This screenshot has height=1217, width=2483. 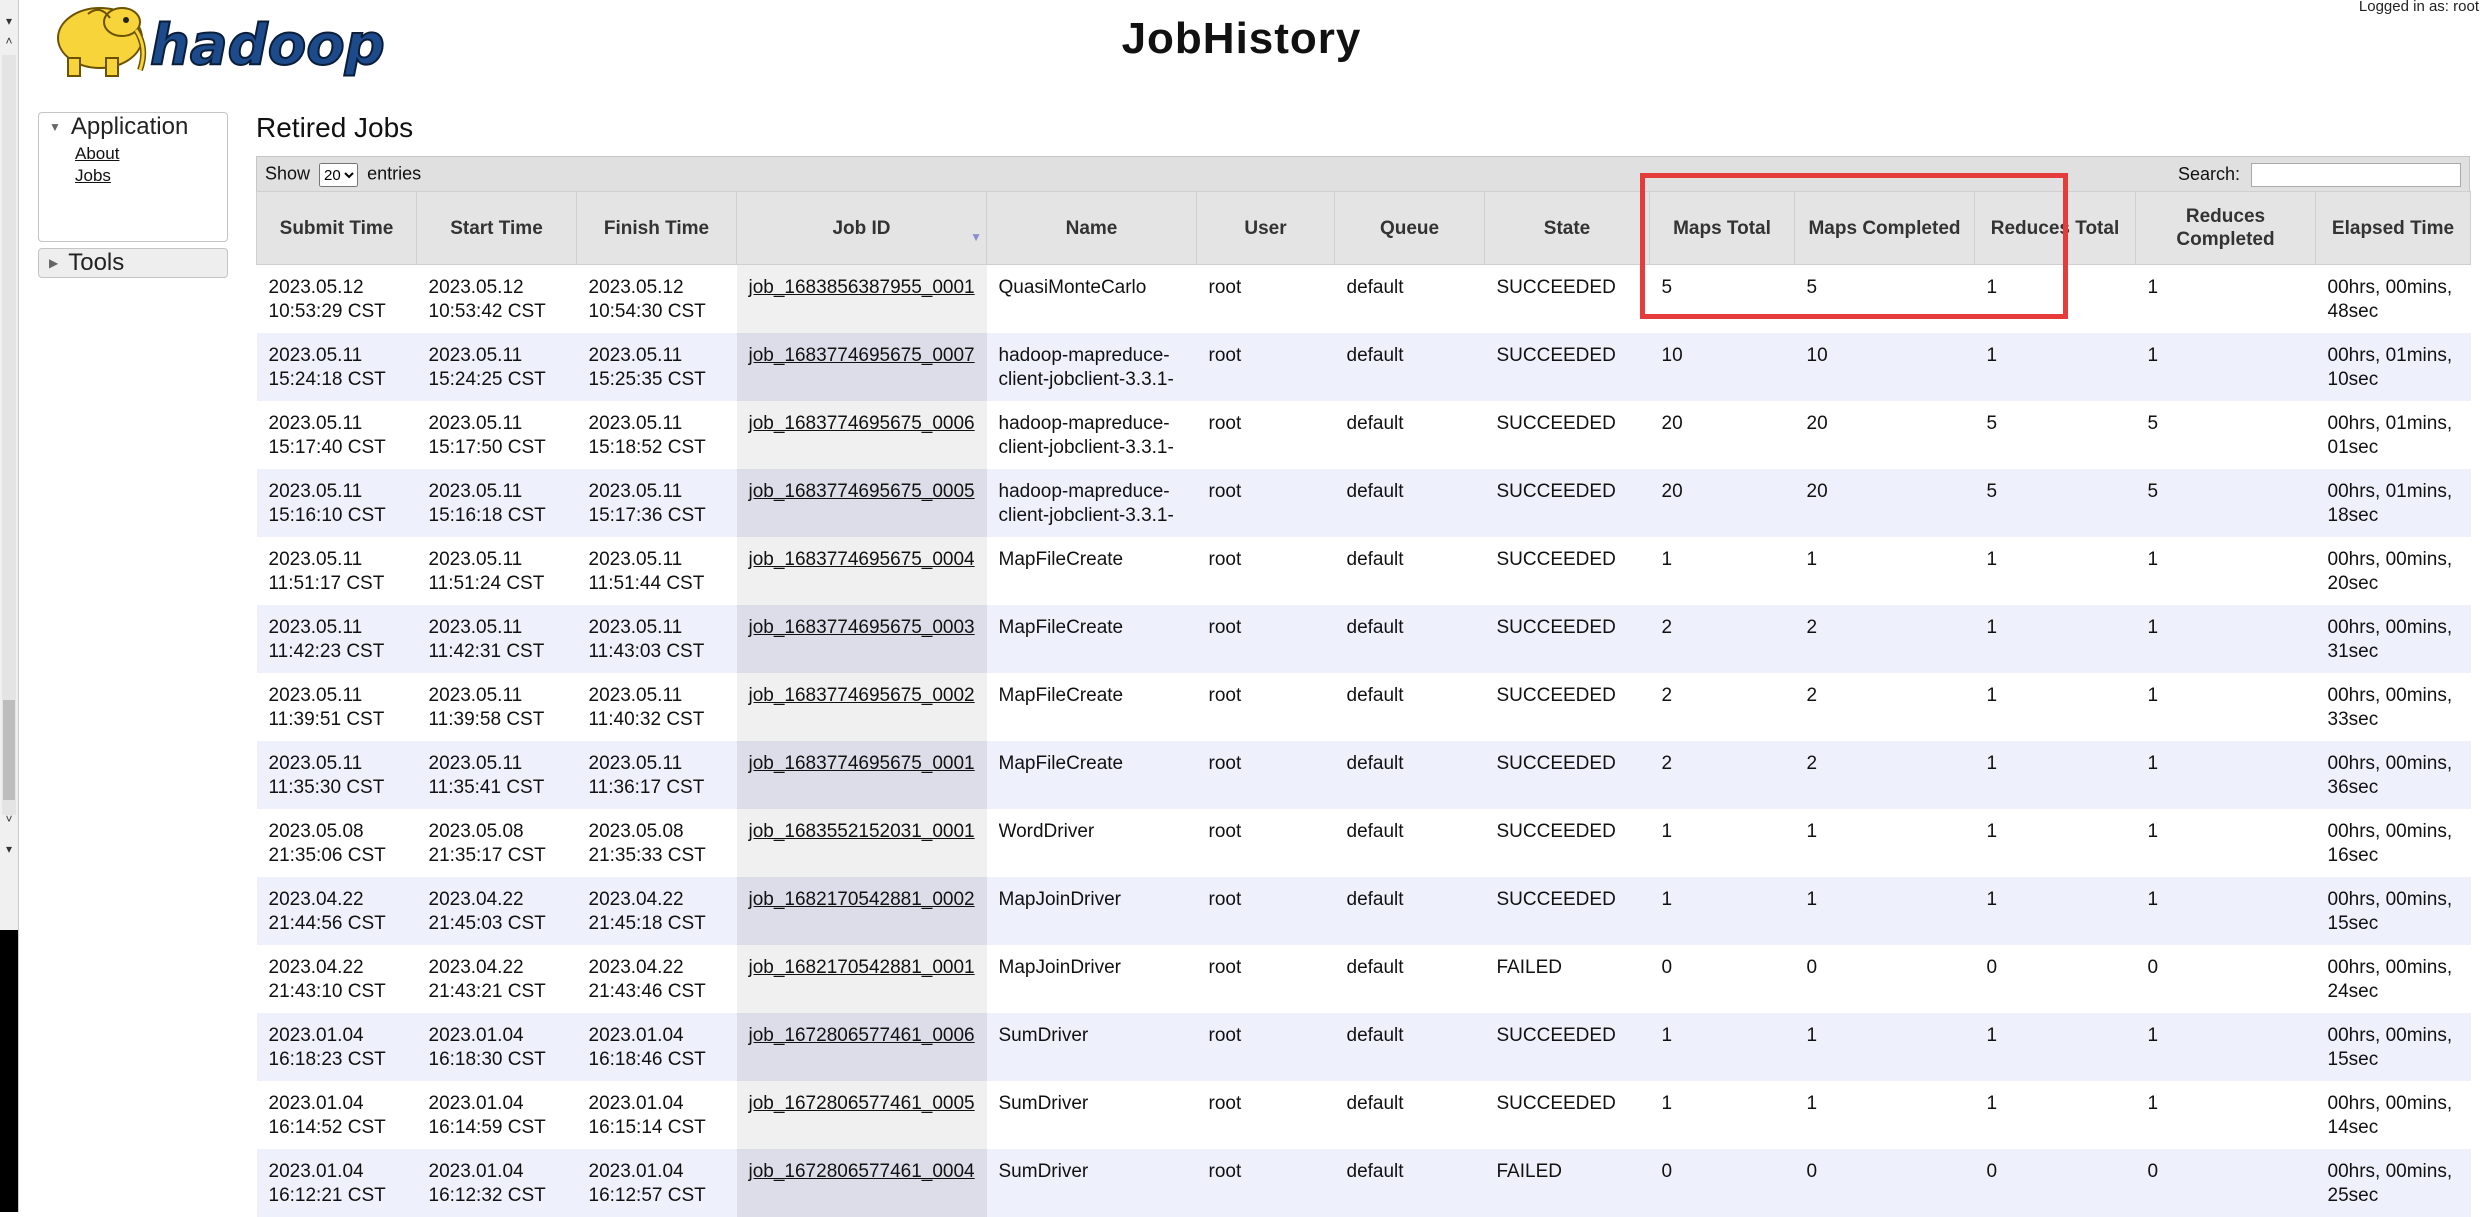 I want to click on job-id-link: job_1682170542881_0001, so click(x=862, y=967).